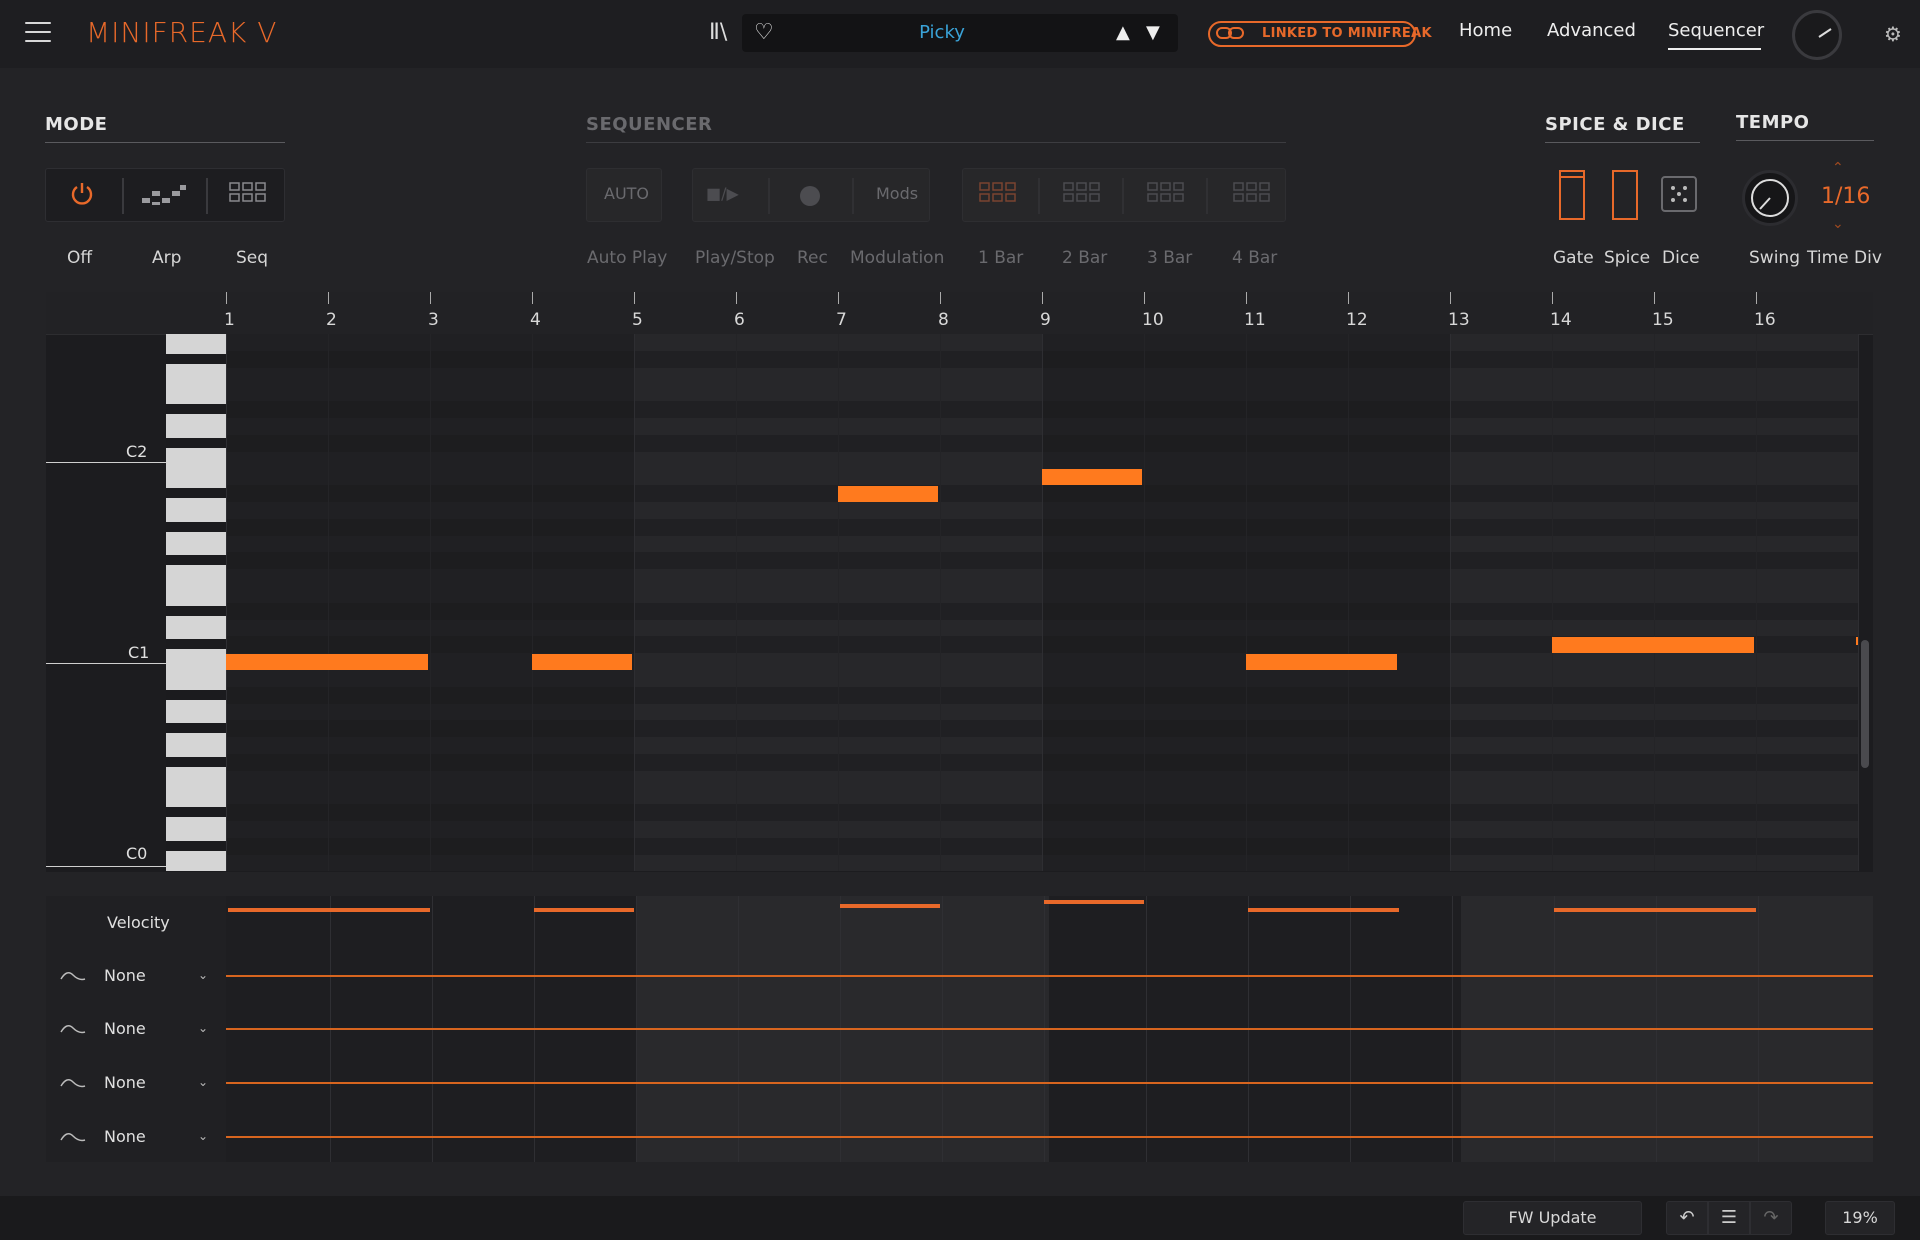 The height and width of the screenshot is (1240, 1920). Describe the element at coordinates (735, 258) in the screenshot. I see `play-stop-label: Play/Stop` at that location.